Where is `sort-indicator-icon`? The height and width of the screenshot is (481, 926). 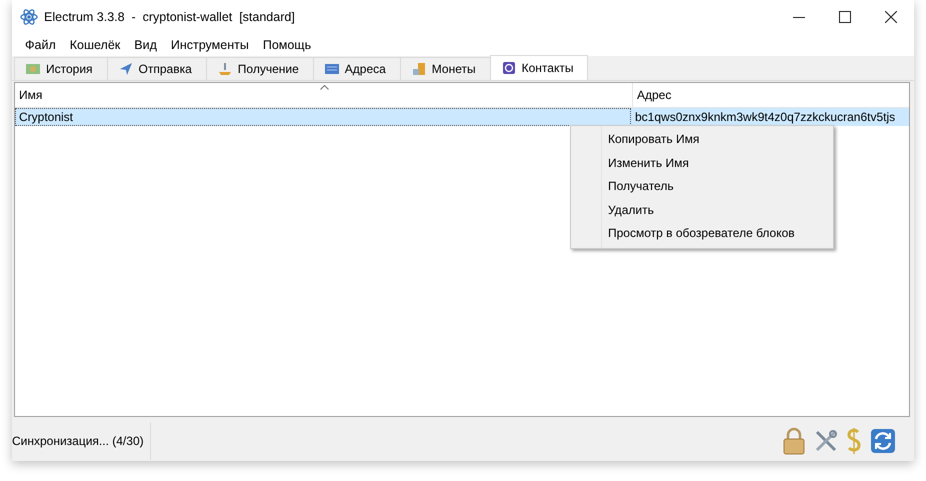 sort-indicator-icon is located at coordinates (324, 87).